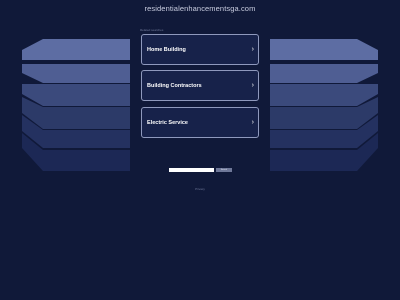 This screenshot has height=300, width=400. Describe the element at coordinates (166, 49) in the screenshot. I see `related-link-label: Home Building` at that location.